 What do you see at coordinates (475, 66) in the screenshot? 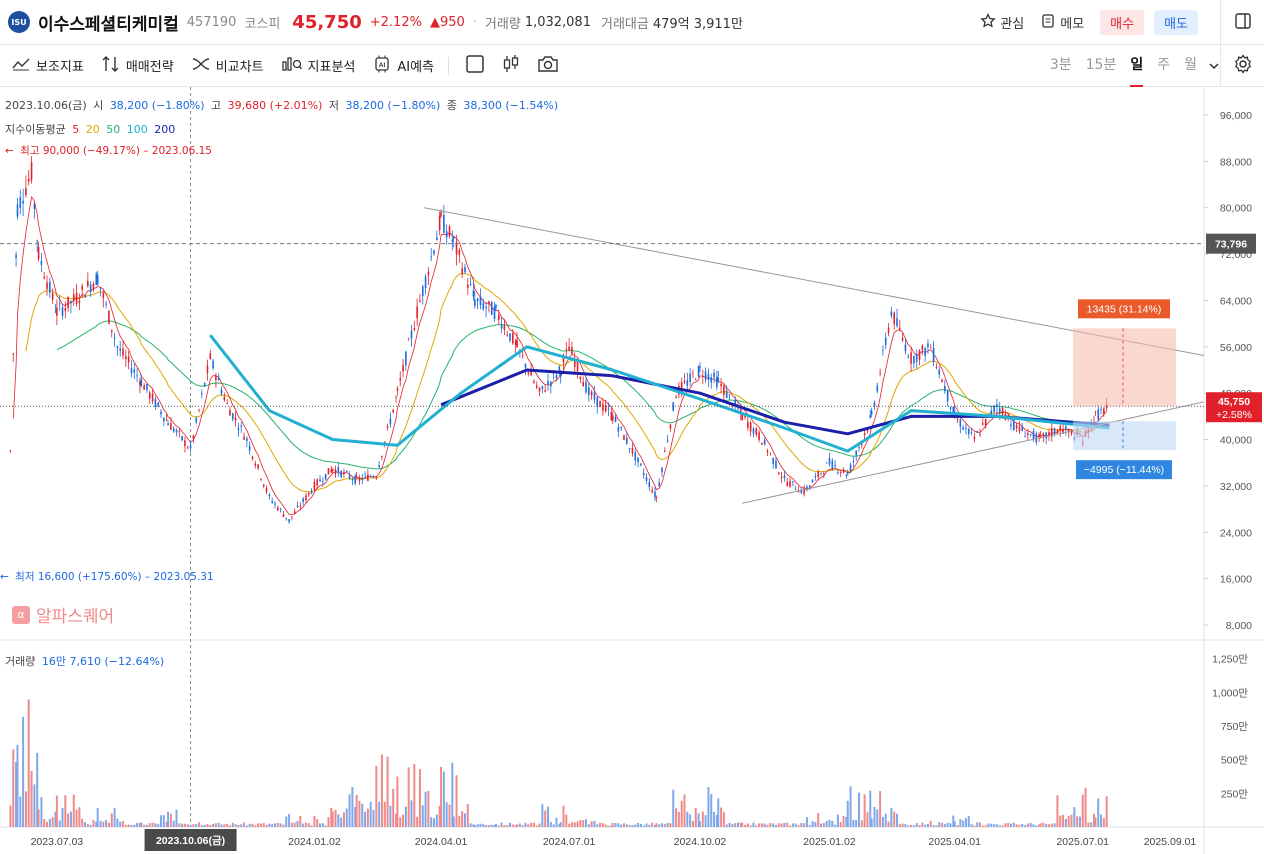
I see `chart-area-button` at bounding box center [475, 66].